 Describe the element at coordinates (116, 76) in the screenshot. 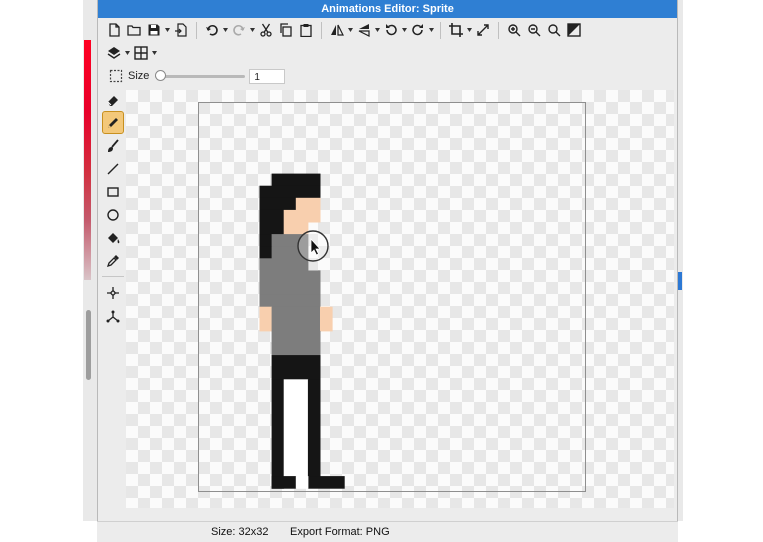

I see `selection-icon` at that location.